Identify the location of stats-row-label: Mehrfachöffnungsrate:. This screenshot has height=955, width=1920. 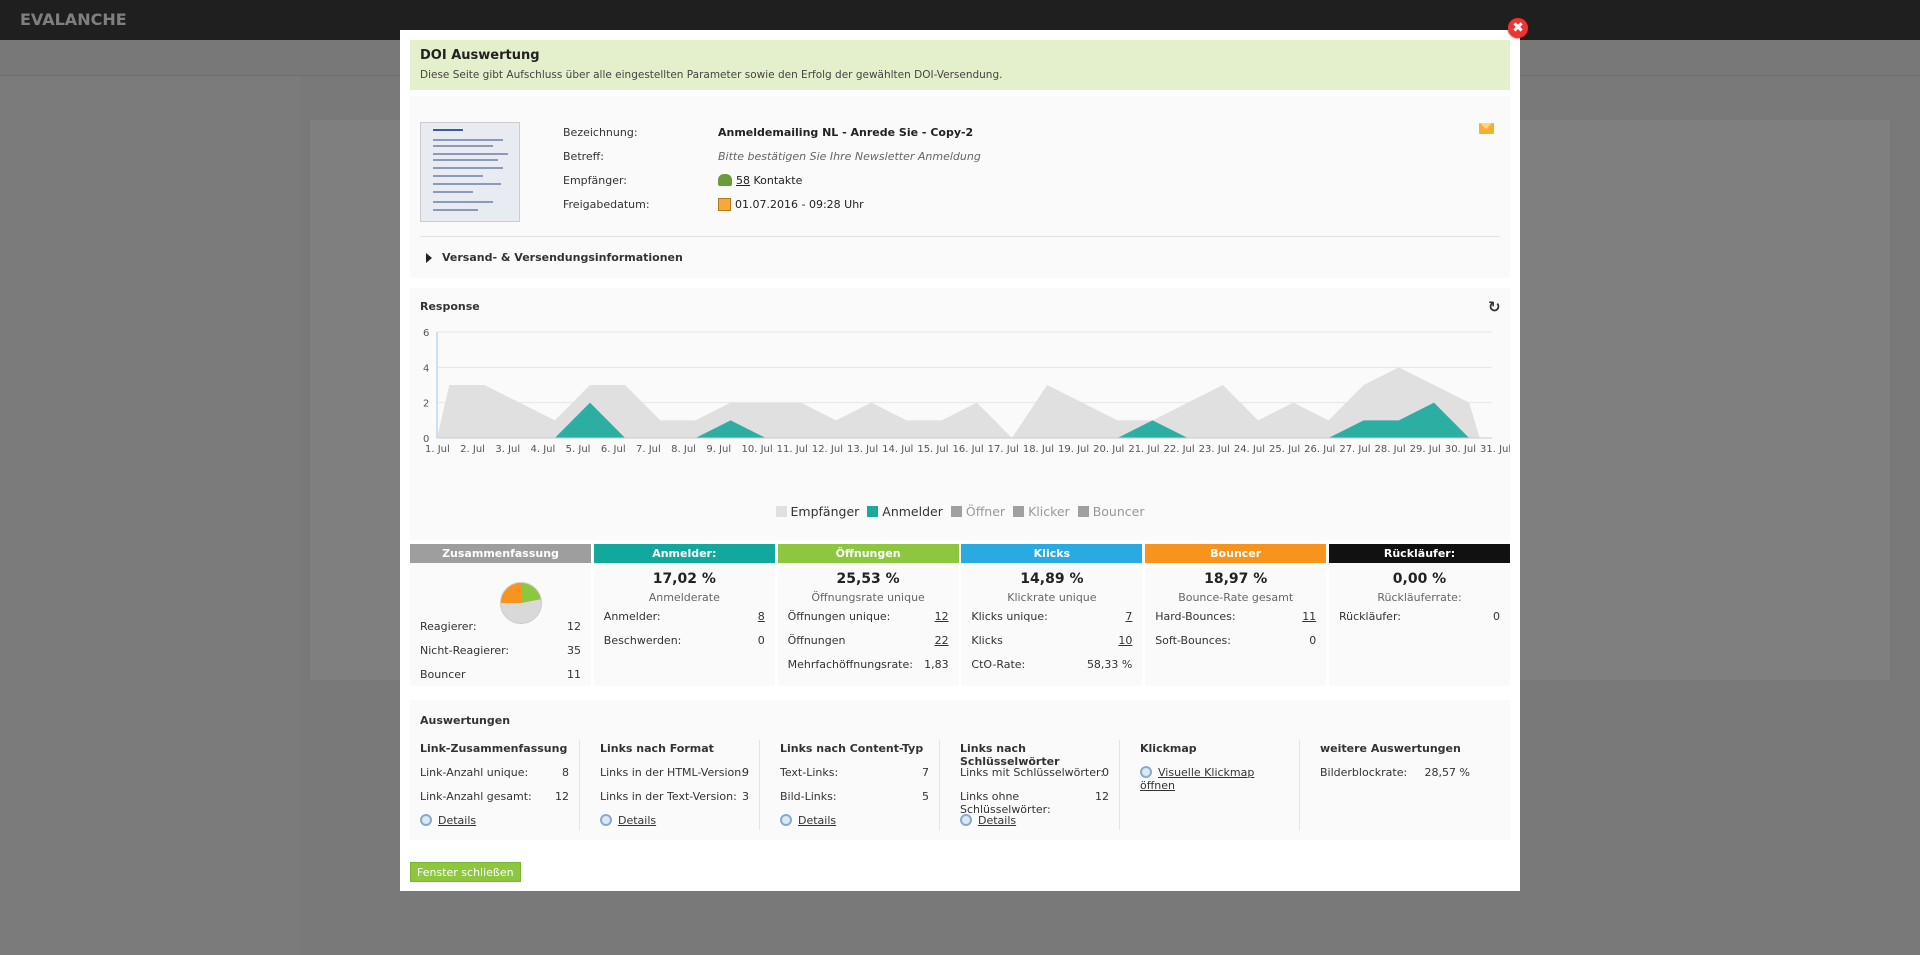
(850, 664).